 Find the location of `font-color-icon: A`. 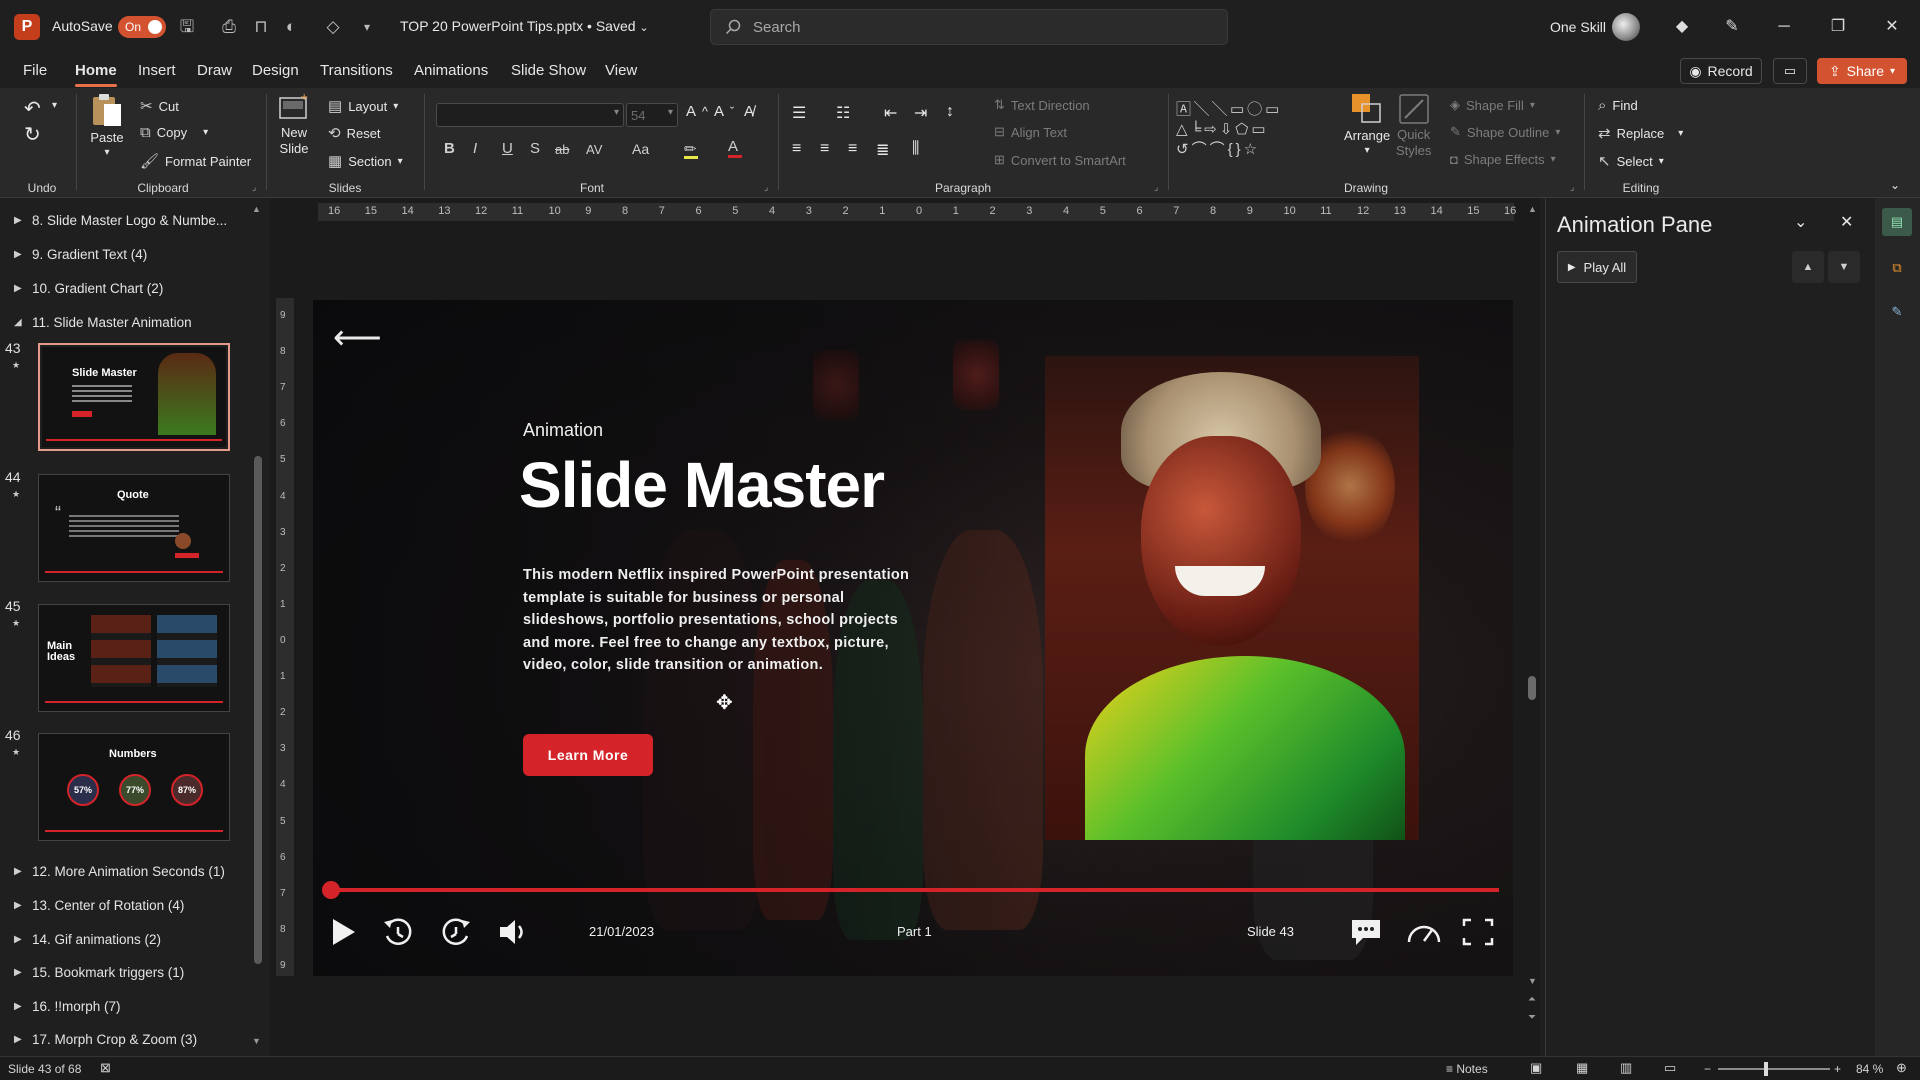

font-color-icon: A is located at coordinates (735, 148).